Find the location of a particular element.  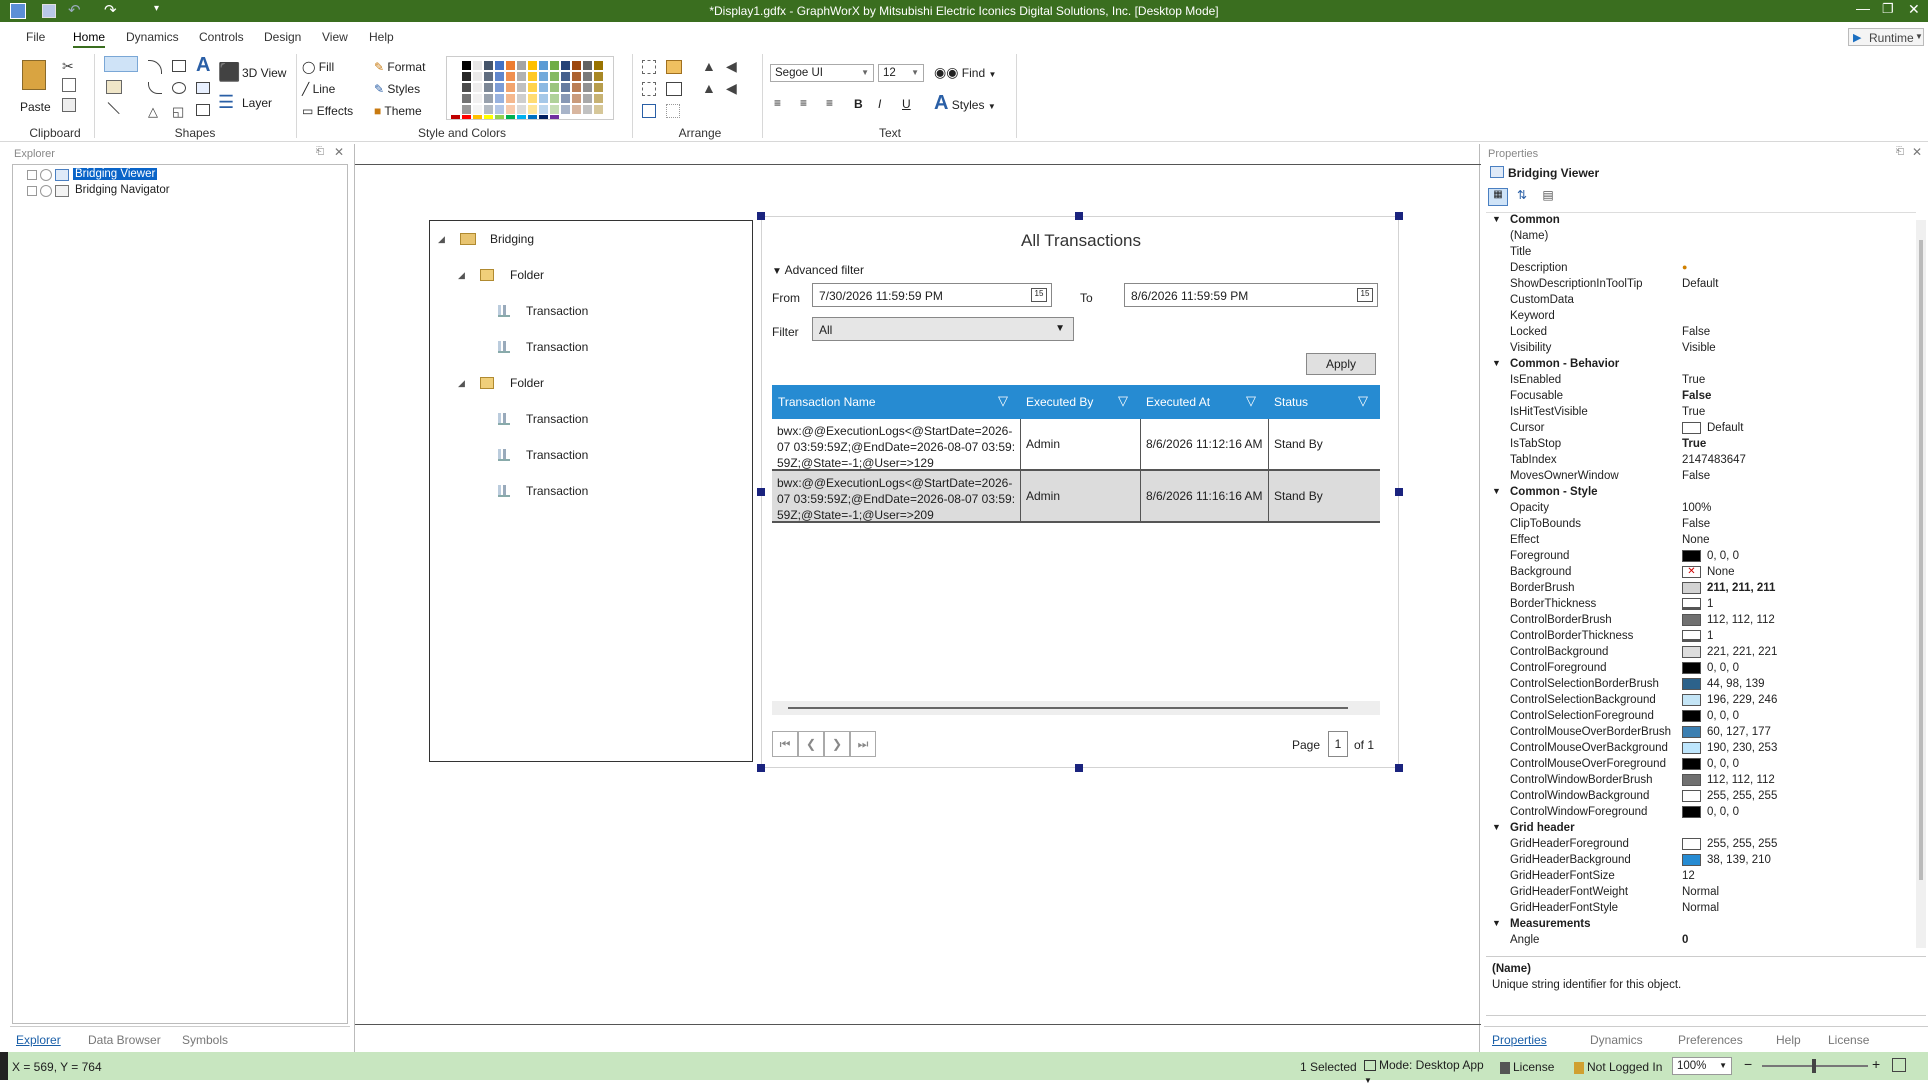

property-value: 12 is located at coordinates (1688, 876).